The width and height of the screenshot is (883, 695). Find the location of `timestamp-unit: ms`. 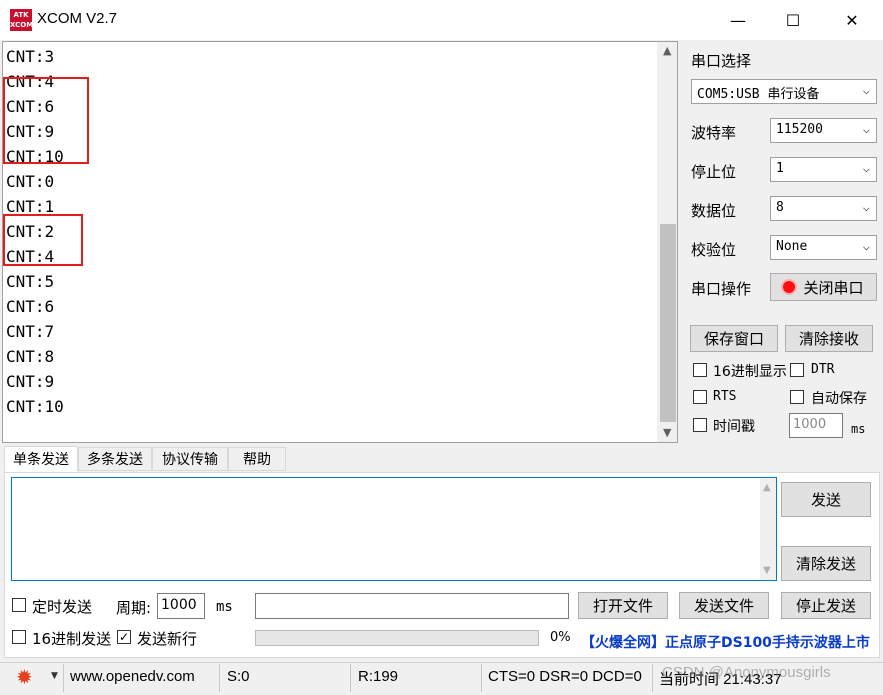

timestamp-unit: ms is located at coordinates (858, 429).